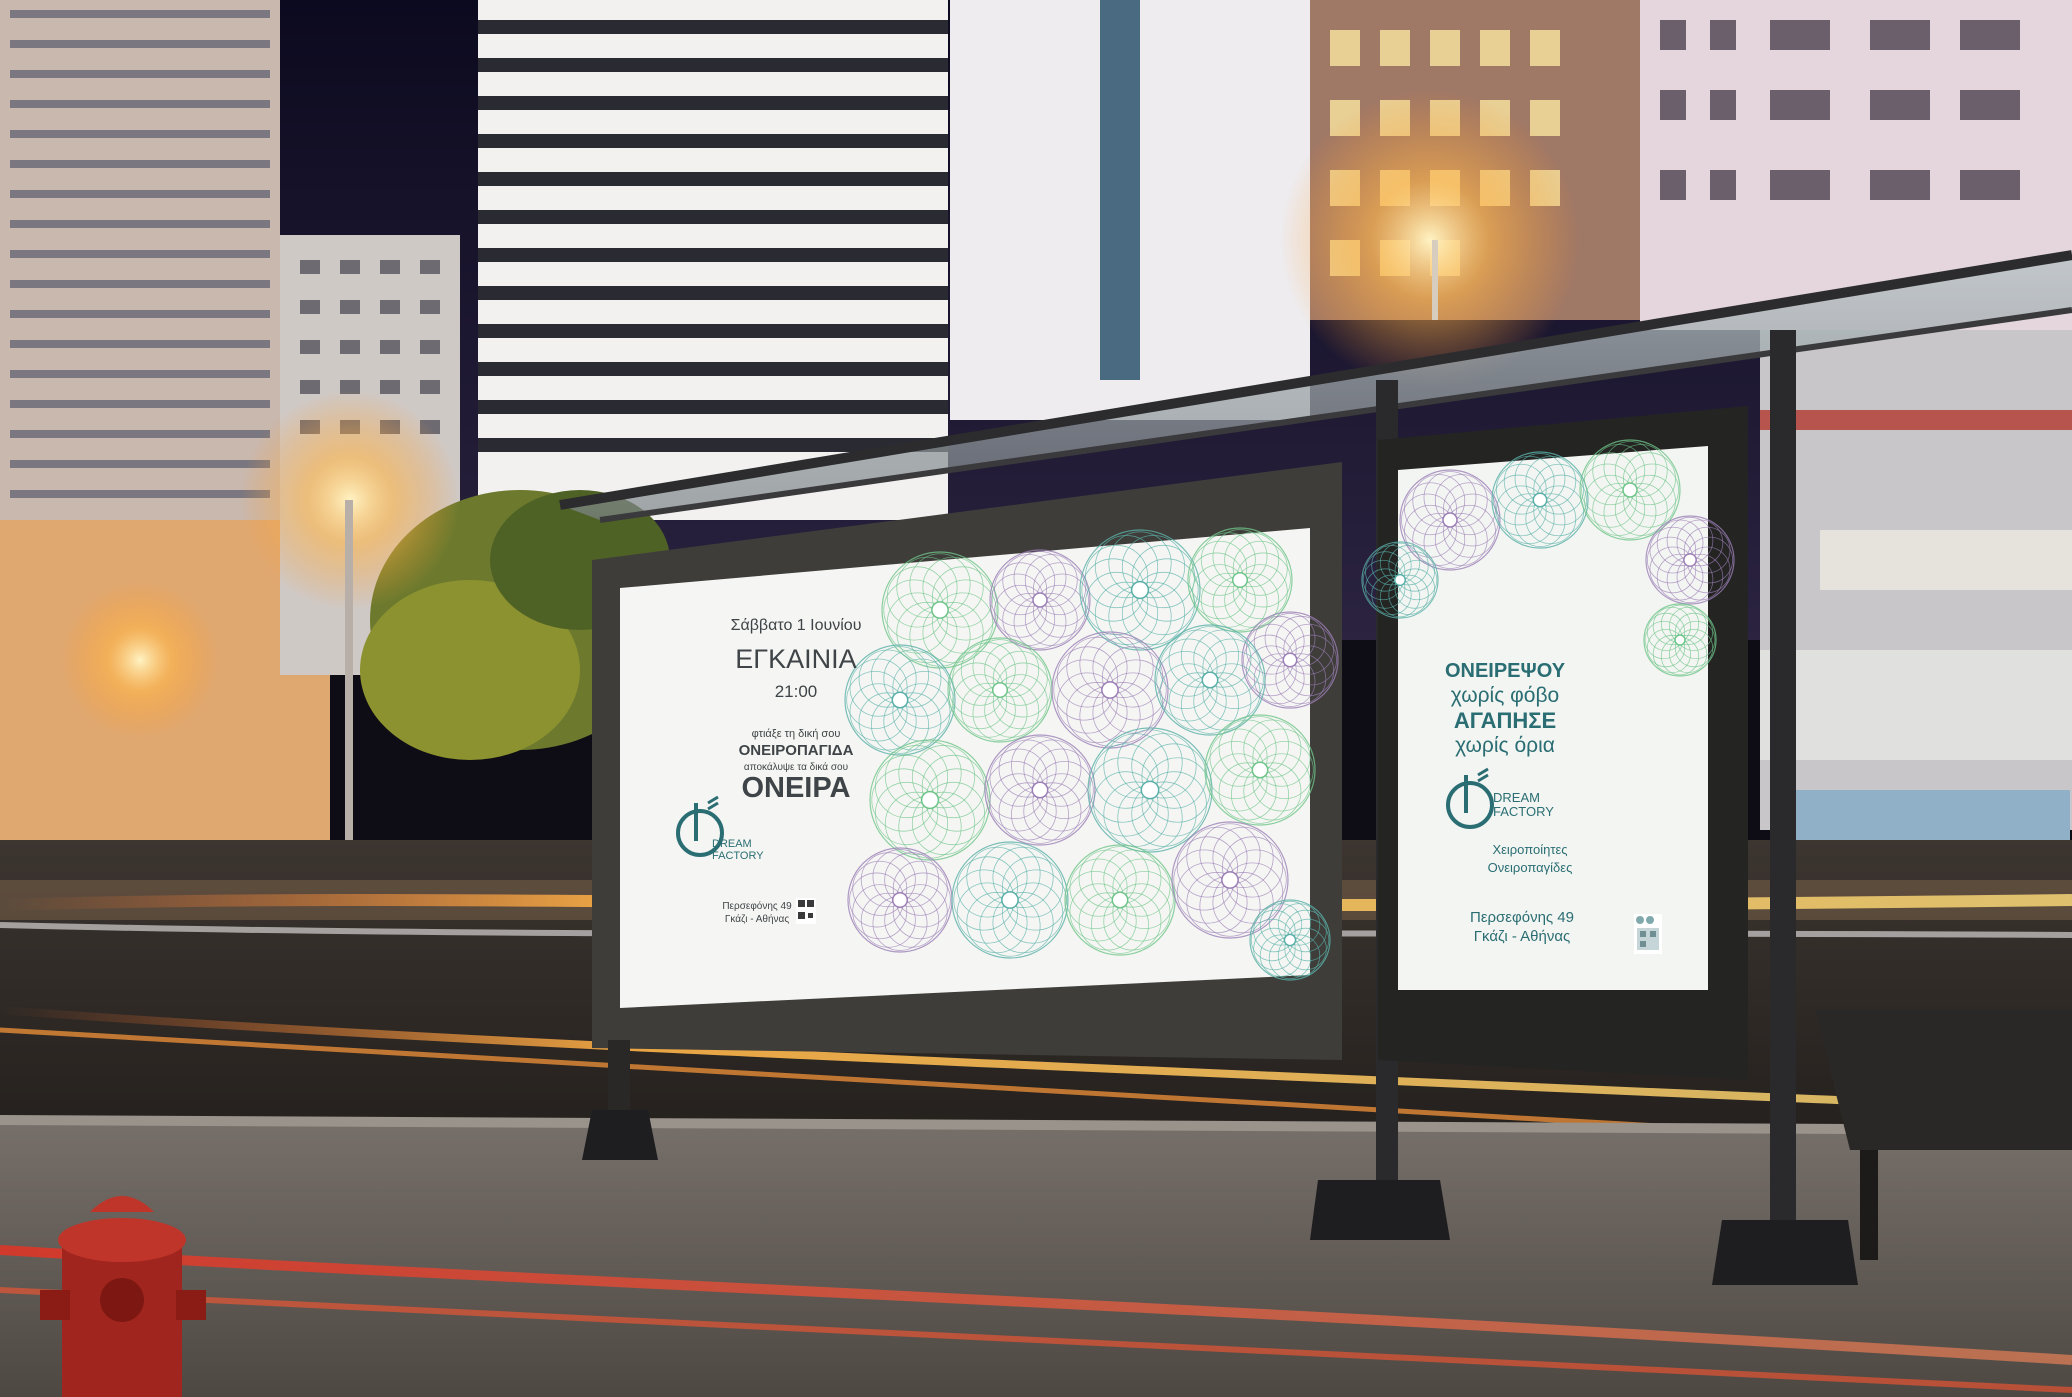 The width and height of the screenshot is (2072, 1397). I want to click on small-headline-2: χωρίς φόβο, so click(1505, 695).